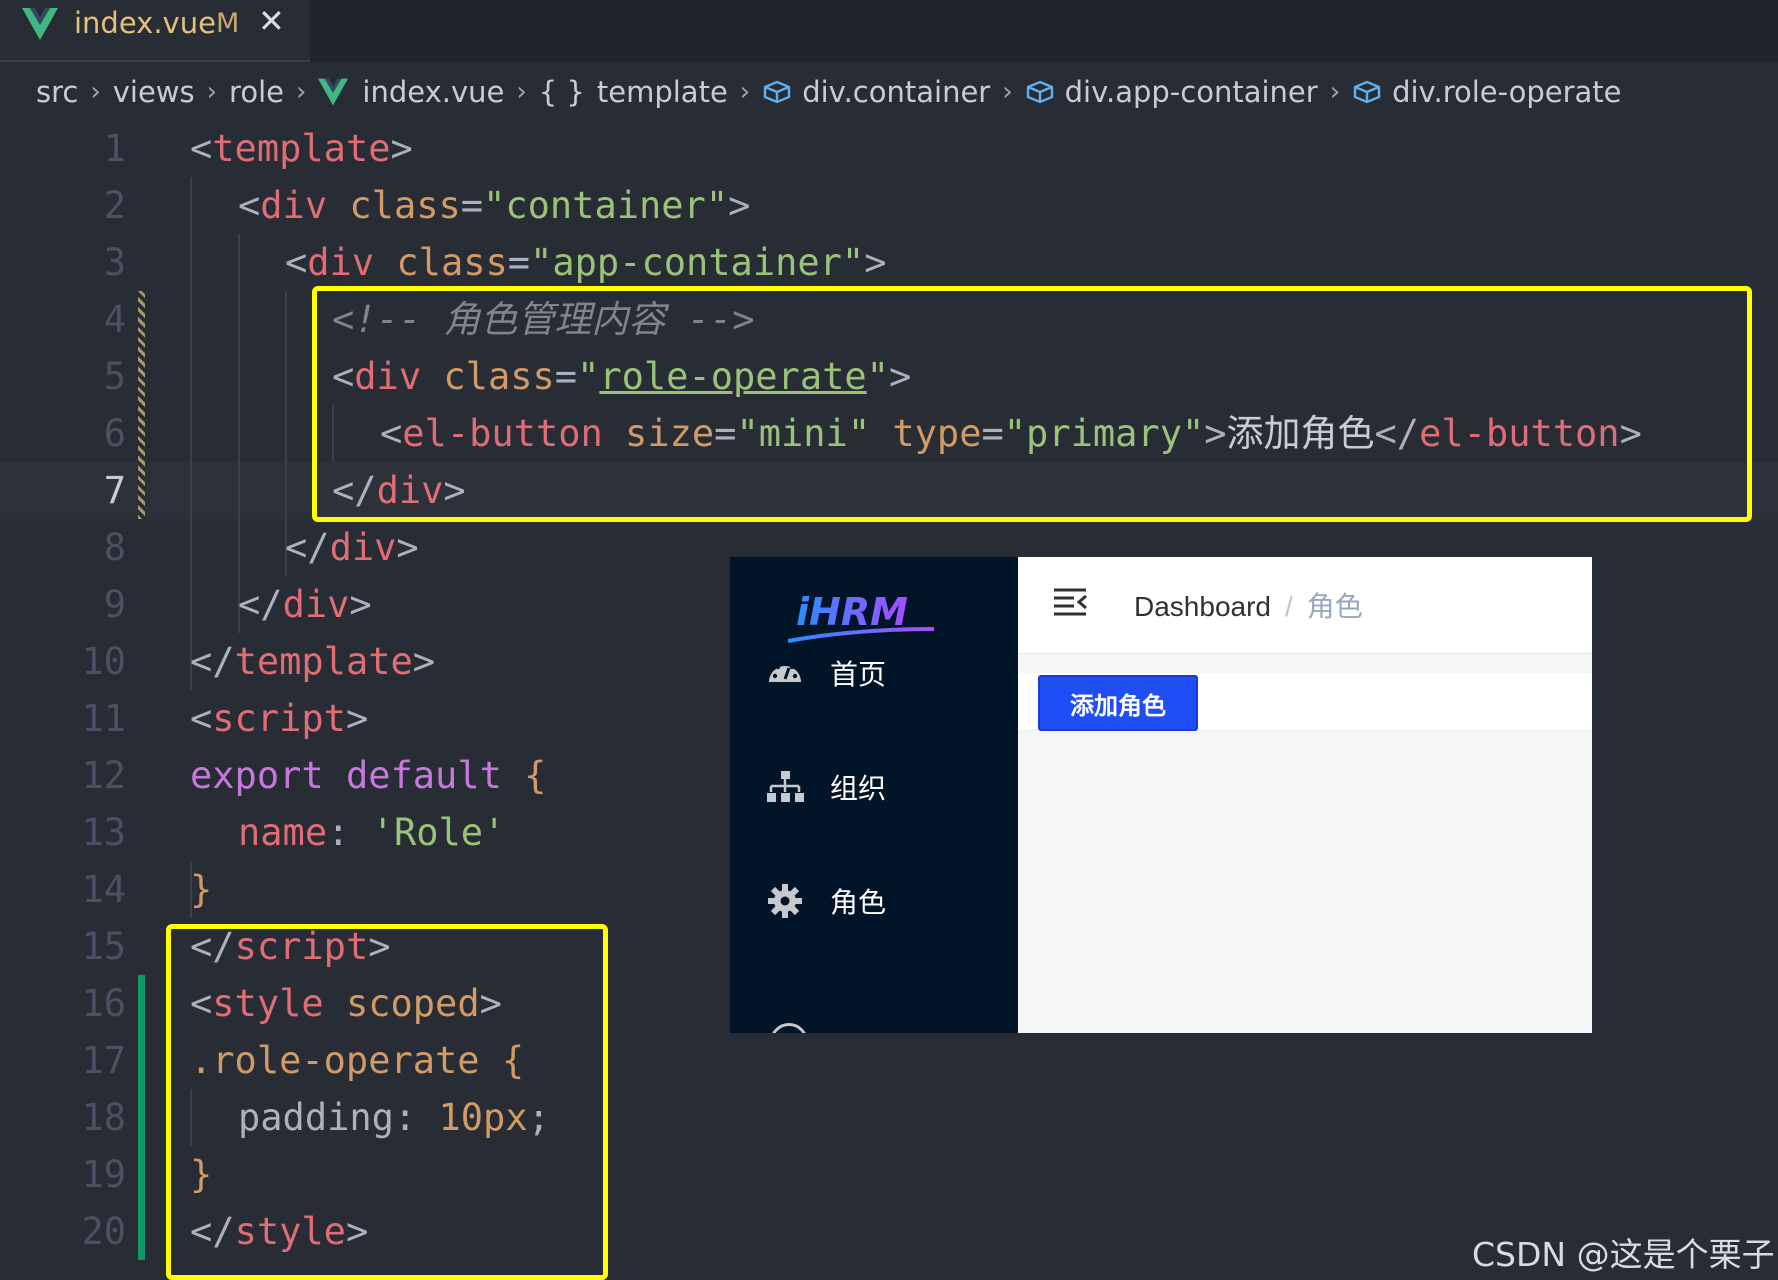 Image resolution: width=1778 pixels, height=1280 pixels. What do you see at coordinates (586, 262) in the screenshot?
I see `code-text: <div class="app-container">` at bounding box center [586, 262].